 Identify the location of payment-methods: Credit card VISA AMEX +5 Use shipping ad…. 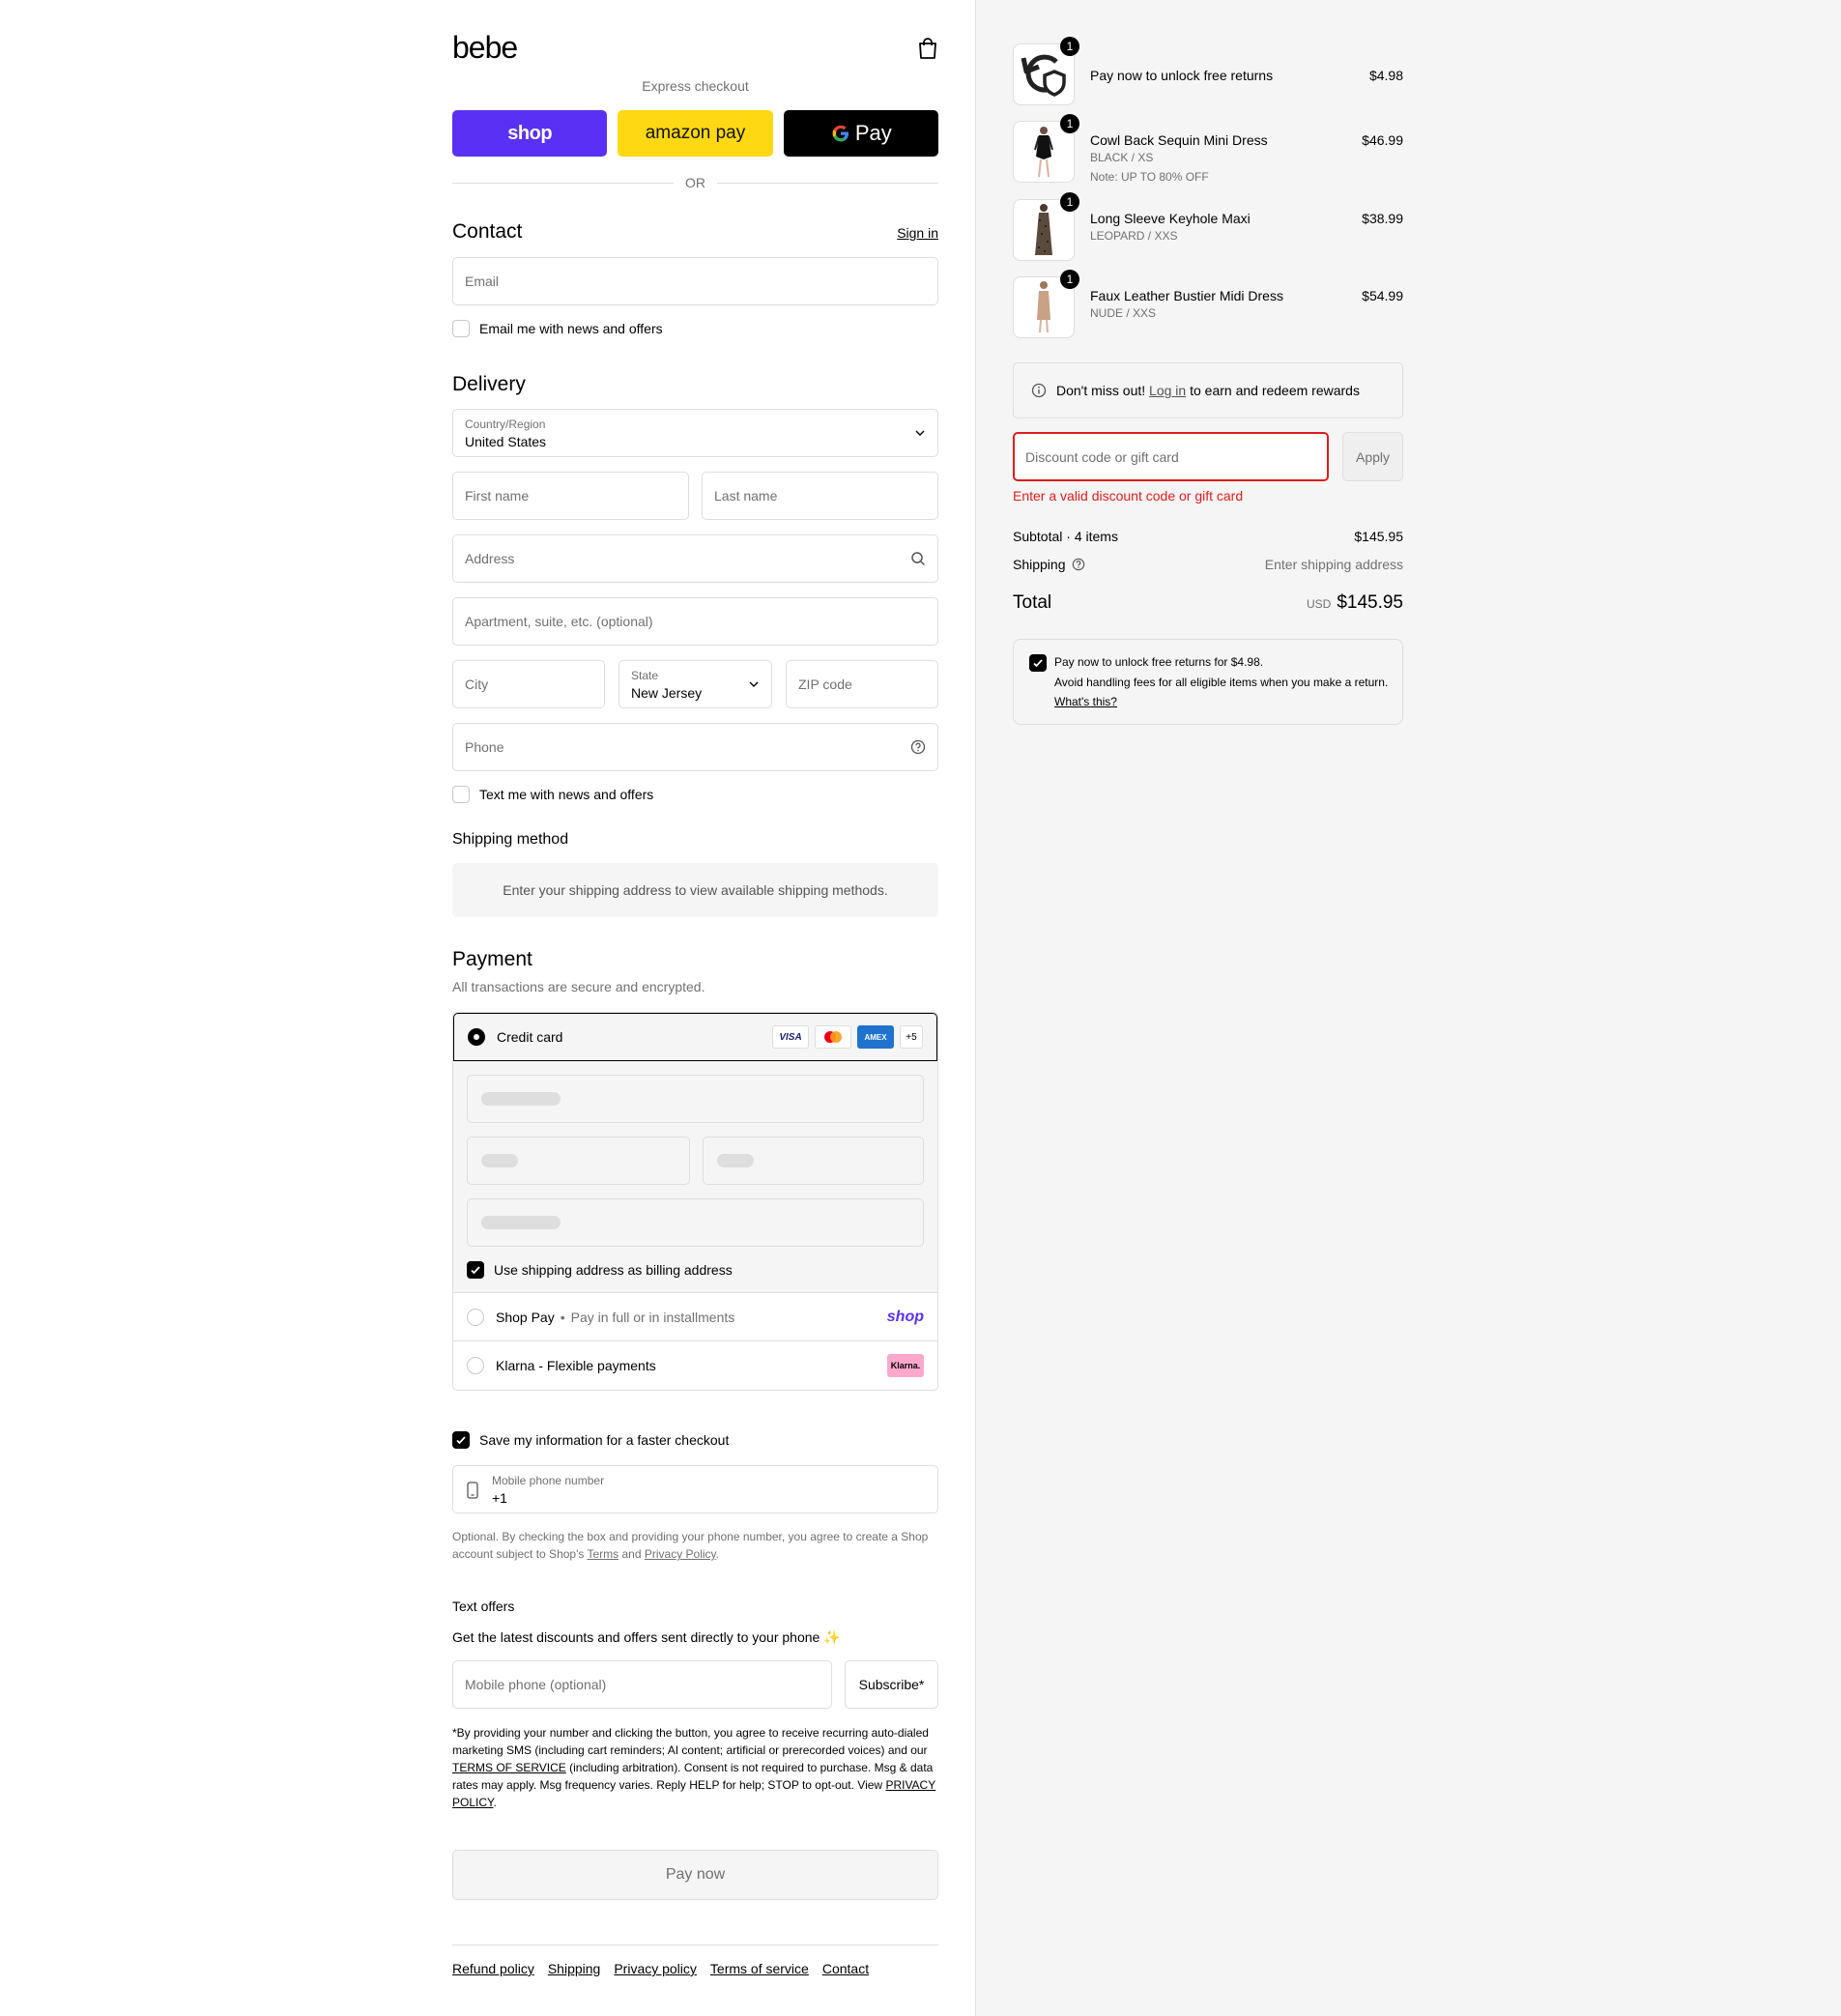
(695, 1202).